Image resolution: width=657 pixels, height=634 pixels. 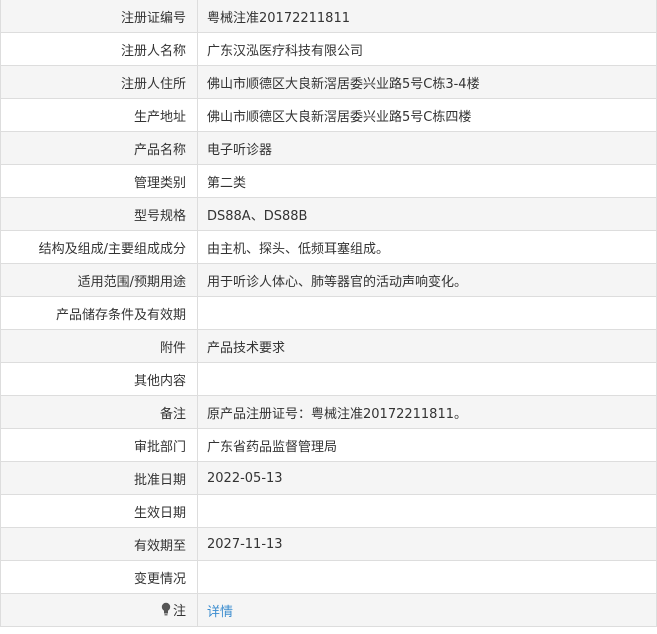 I want to click on row-management-category: 管理类别 第二类, so click(x=328, y=181).